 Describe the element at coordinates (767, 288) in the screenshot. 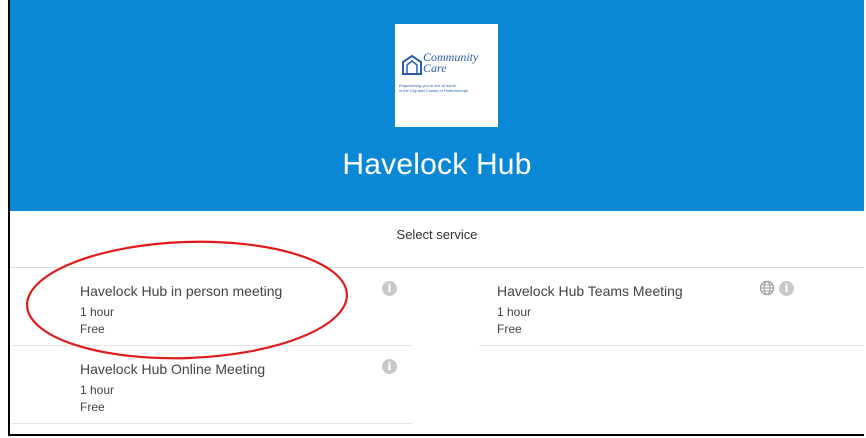

I see `globe-icon` at that location.